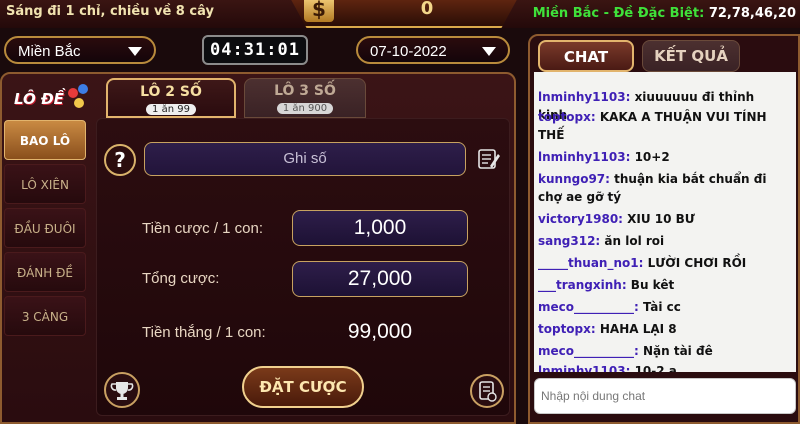 The height and width of the screenshot is (424, 800). Describe the element at coordinates (650, 157) in the screenshot. I see `chat-text: 10+2` at that location.